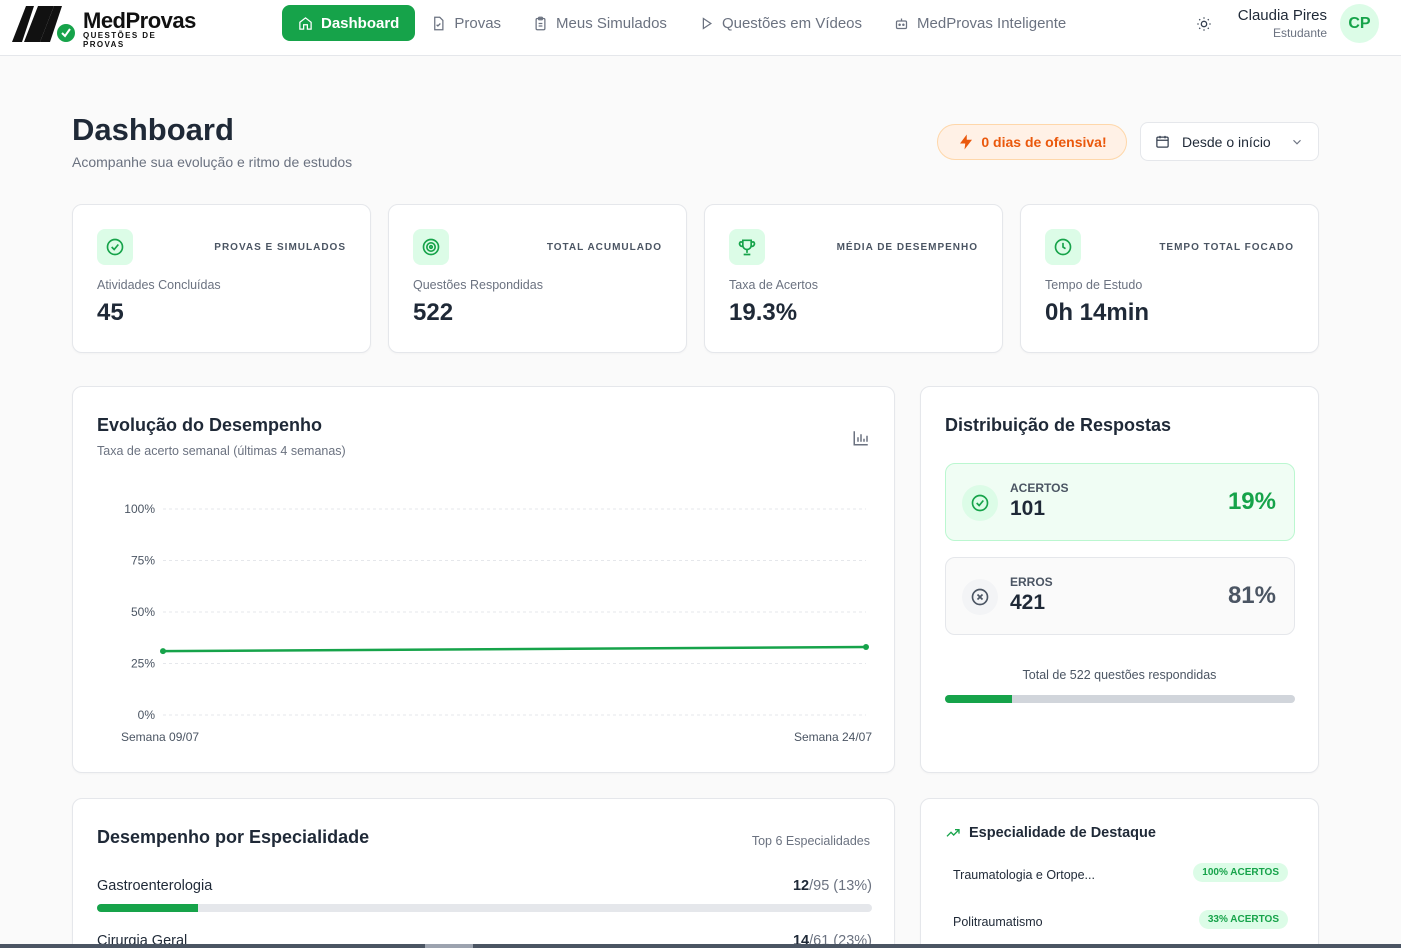 Image resolution: width=1401 pixels, height=948 pixels. Describe the element at coordinates (1240, 872) in the screenshot. I see `highlight-badge: 100% ACERTOS` at that location.